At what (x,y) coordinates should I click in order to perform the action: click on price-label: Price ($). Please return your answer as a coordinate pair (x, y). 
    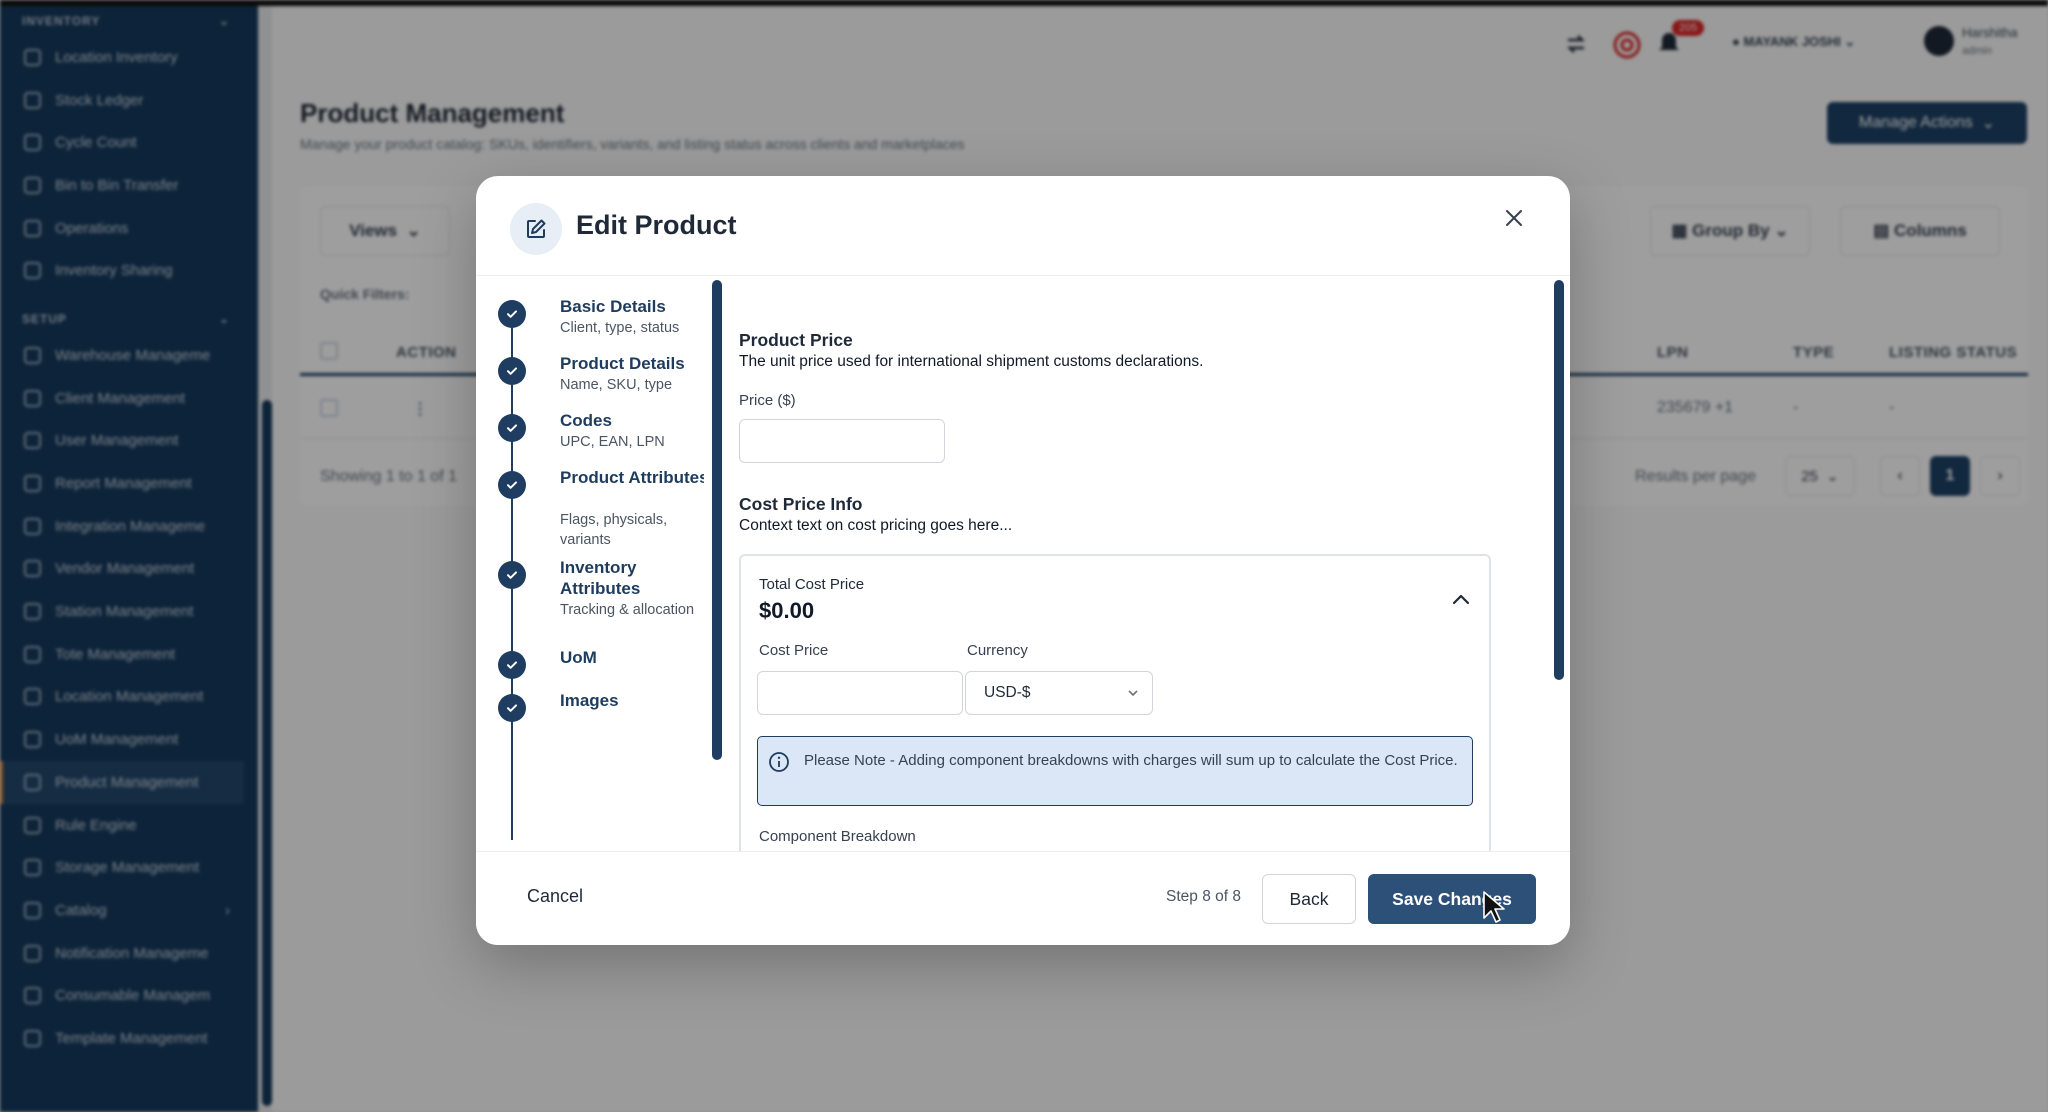
    Looking at the image, I should click on (767, 400).